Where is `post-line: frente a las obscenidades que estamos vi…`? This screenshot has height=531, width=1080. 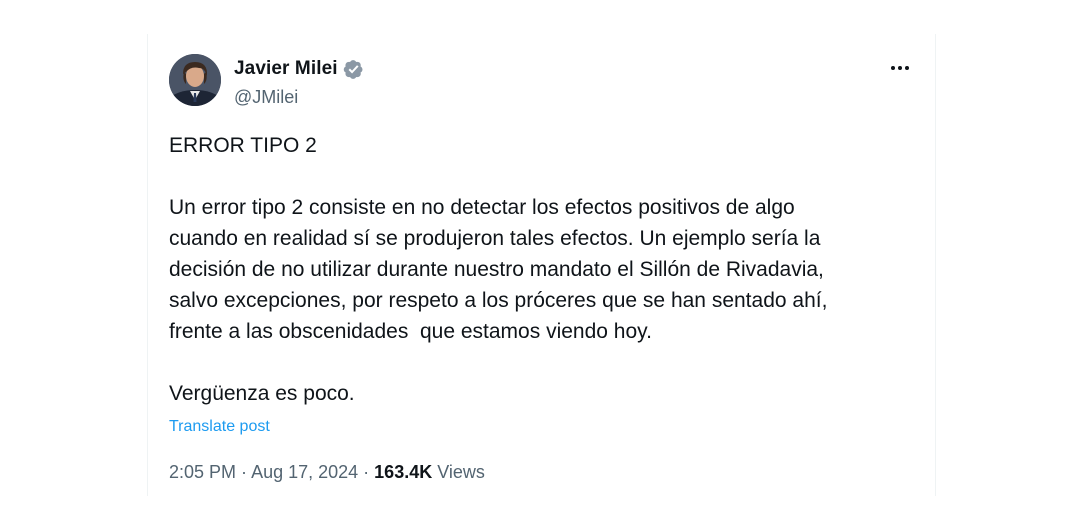
post-line: frente a las obscenidades que estamos vi… is located at coordinates (410, 331).